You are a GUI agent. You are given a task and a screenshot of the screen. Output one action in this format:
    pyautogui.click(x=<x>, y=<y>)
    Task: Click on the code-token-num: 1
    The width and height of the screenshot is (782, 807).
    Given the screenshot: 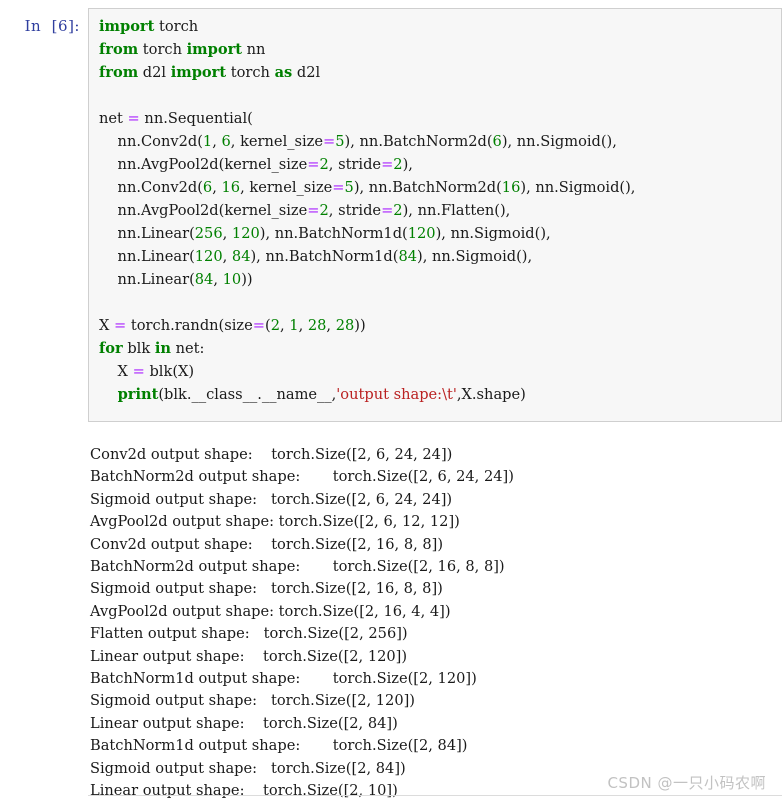 What is the action you would take?
    pyautogui.click(x=207, y=141)
    